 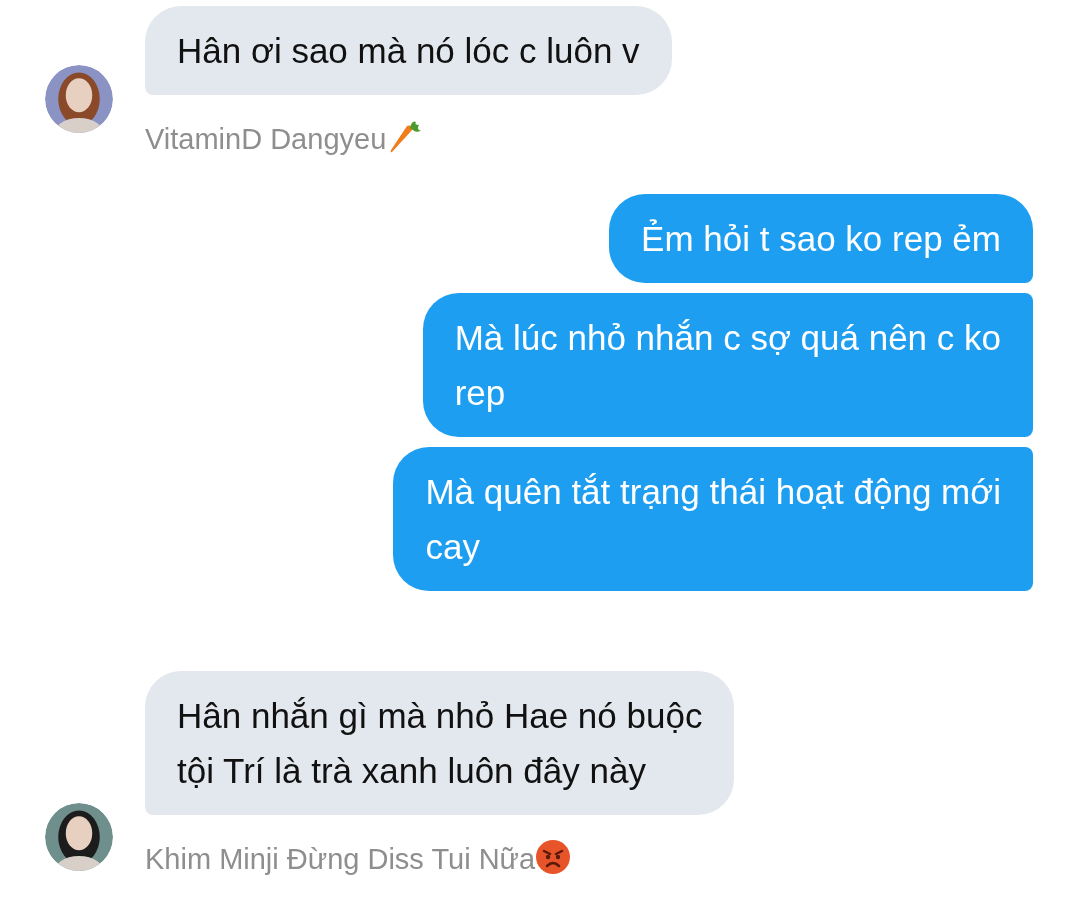 What do you see at coordinates (340, 859) in the screenshot?
I see `sender-name: Khim Minji Đừng Diss Tui Nữa` at bounding box center [340, 859].